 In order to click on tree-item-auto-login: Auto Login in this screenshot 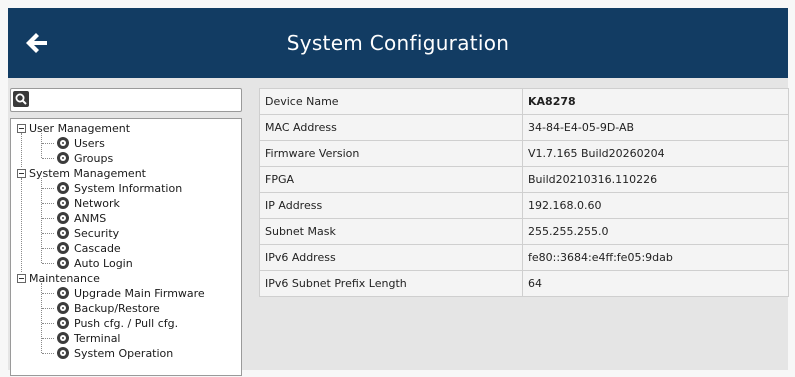, I will do `click(95, 263)`.